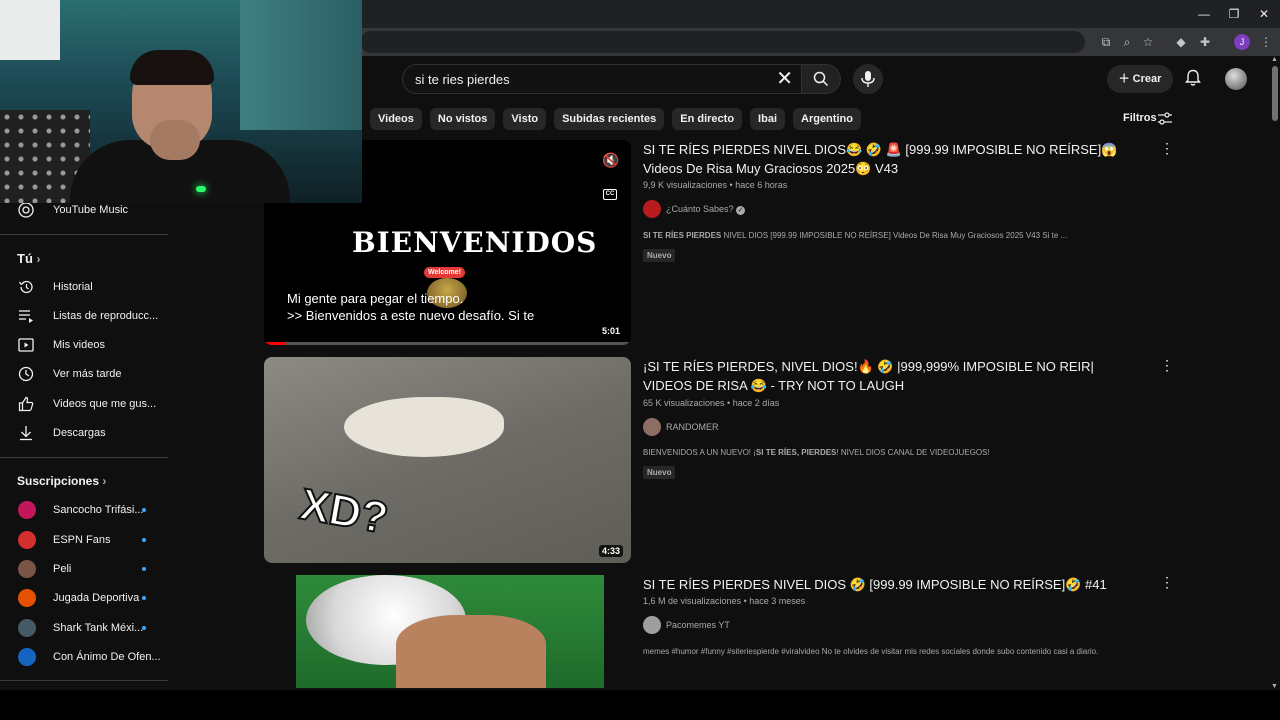  What do you see at coordinates (462, 119) in the screenshot?
I see `chip-no-vistos: No vistos` at bounding box center [462, 119].